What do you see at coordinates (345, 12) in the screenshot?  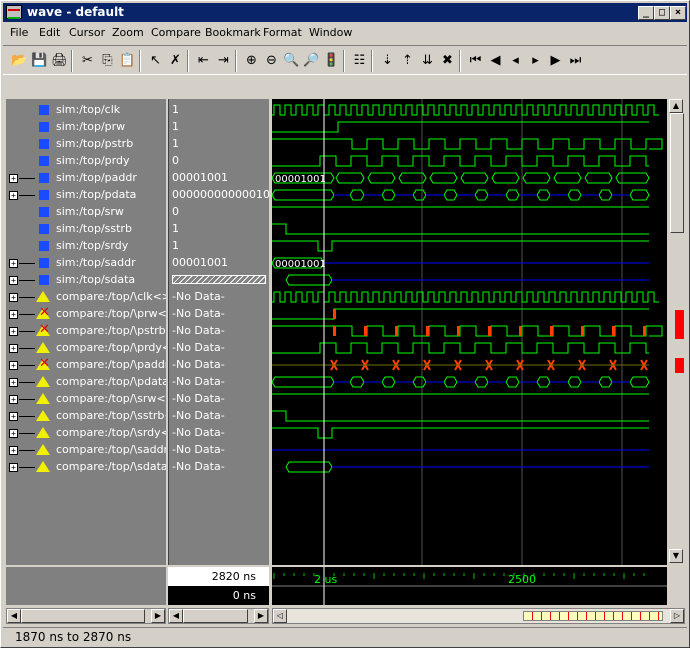 I see `title-bar: wave - default _ □ ×` at bounding box center [345, 12].